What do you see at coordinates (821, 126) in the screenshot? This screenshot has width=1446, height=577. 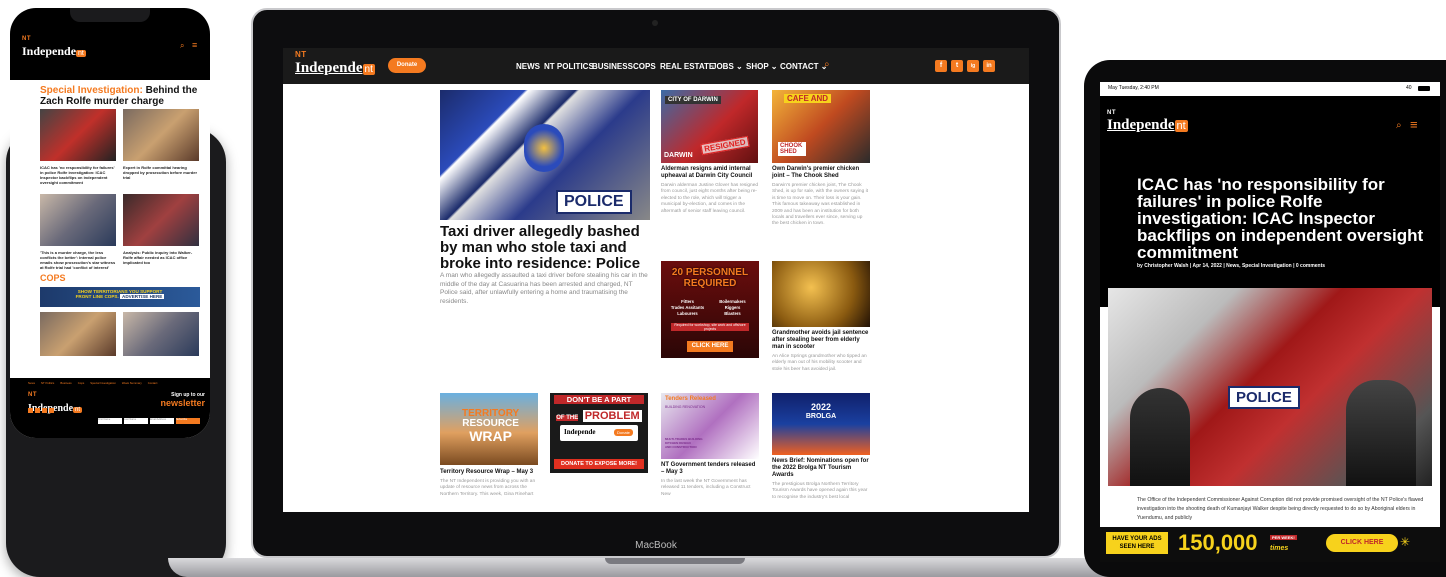 I see `article-2-image: CAFE AND CHOOK SHED` at bounding box center [821, 126].